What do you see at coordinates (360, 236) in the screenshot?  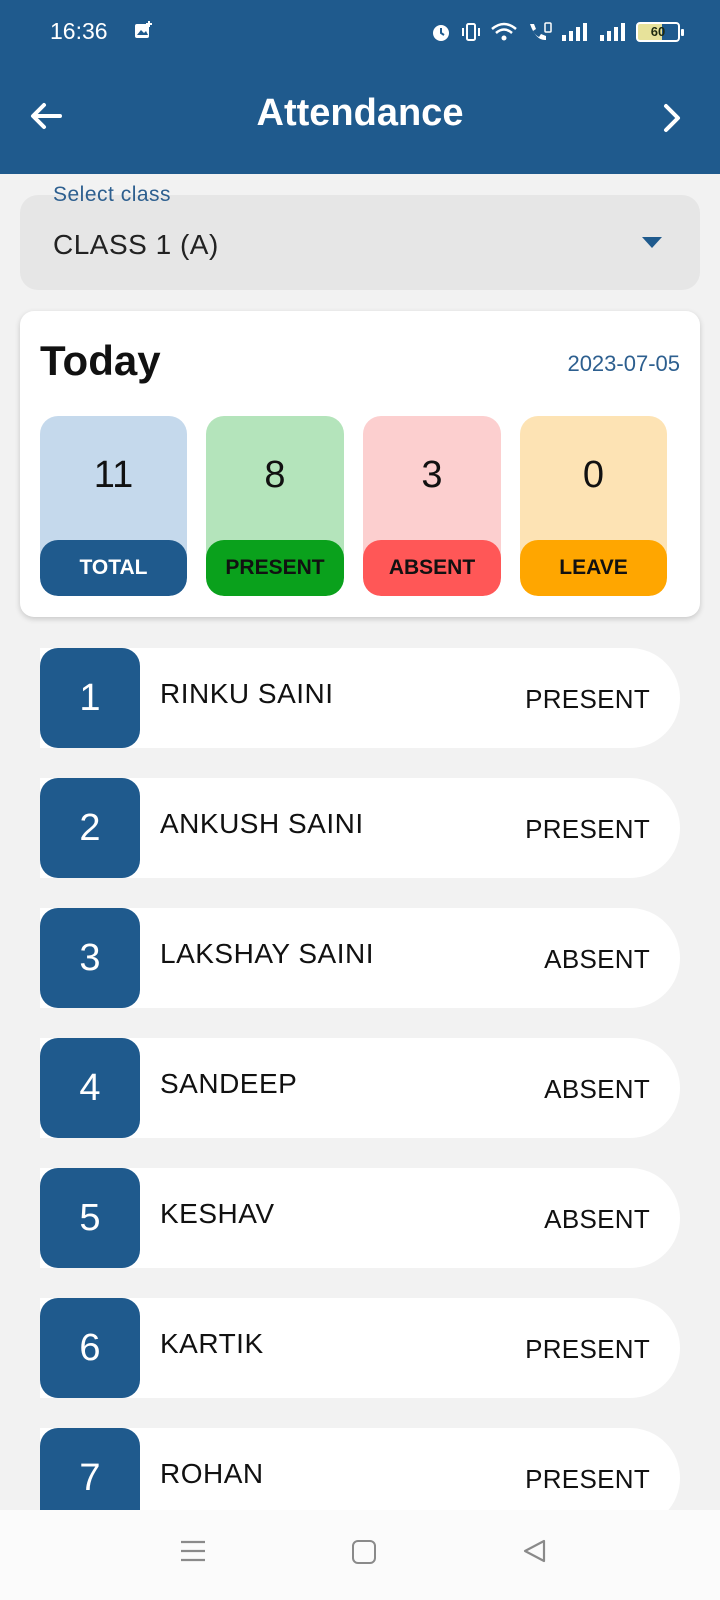 I see `class-select-dropdown: Select class CLASS 1 (A)` at bounding box center [360, 236].